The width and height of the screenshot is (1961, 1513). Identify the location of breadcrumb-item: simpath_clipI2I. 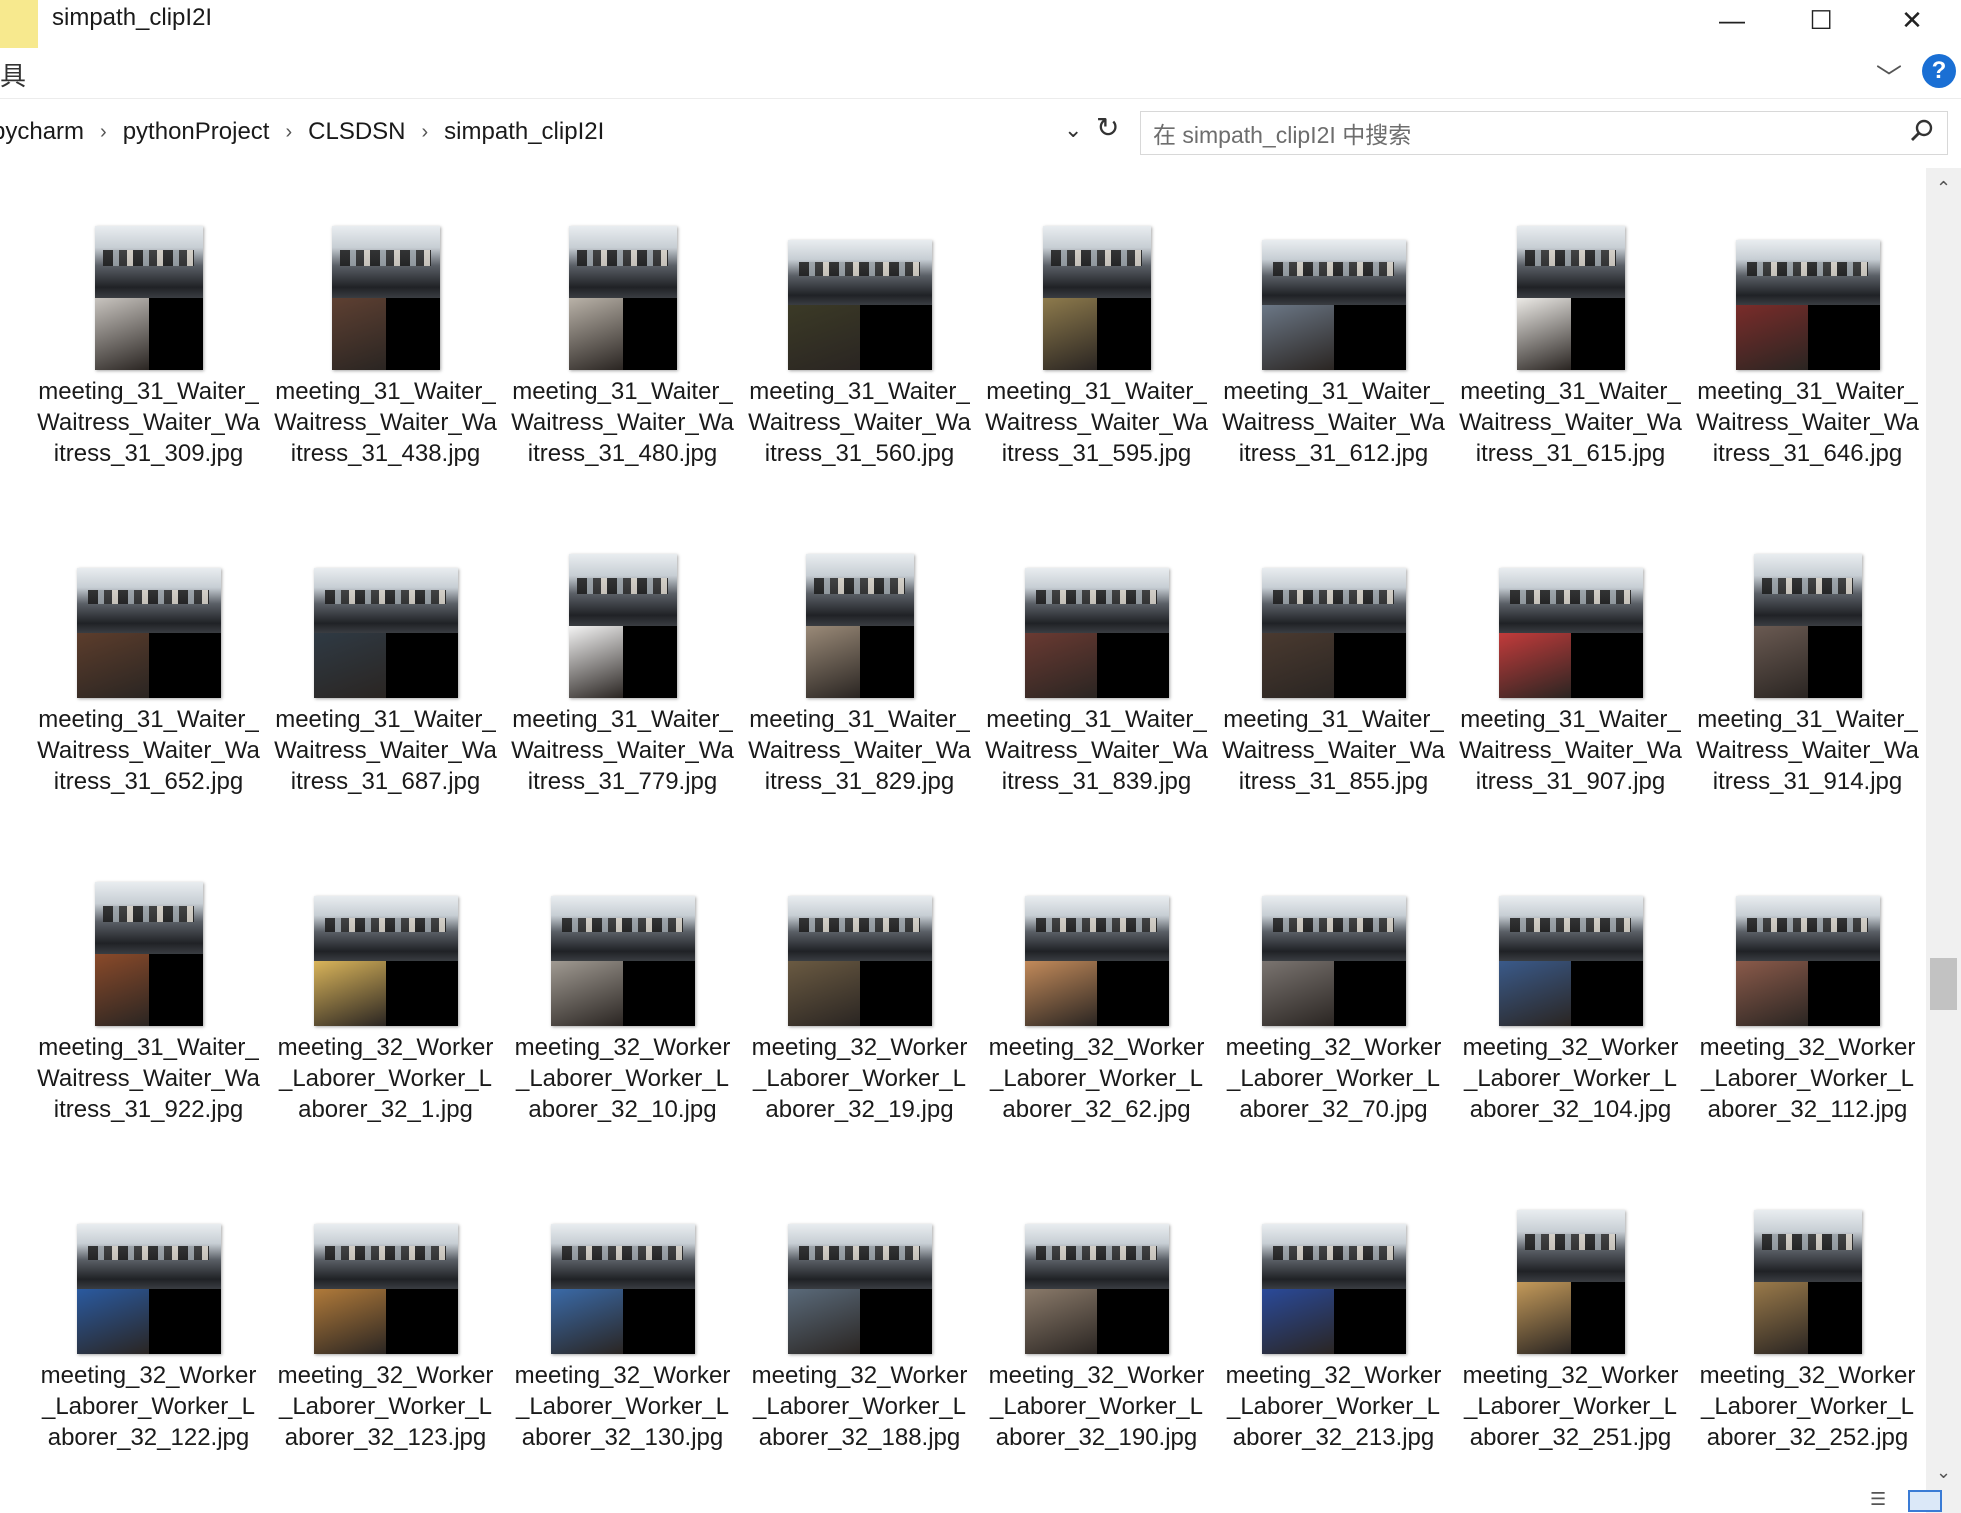
(524, 132).